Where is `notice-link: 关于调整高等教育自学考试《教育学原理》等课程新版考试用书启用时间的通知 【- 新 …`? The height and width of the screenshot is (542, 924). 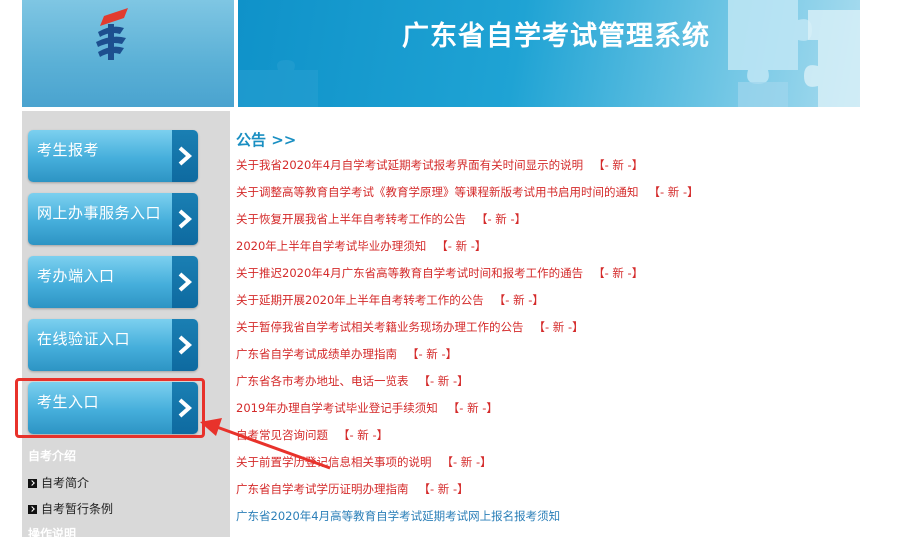 notice-link: 关于调整高等教育自学考试《教育学原理》等课程新版考试用书启用时间的通知 【- 新 … is located at coordinates (467, 196).